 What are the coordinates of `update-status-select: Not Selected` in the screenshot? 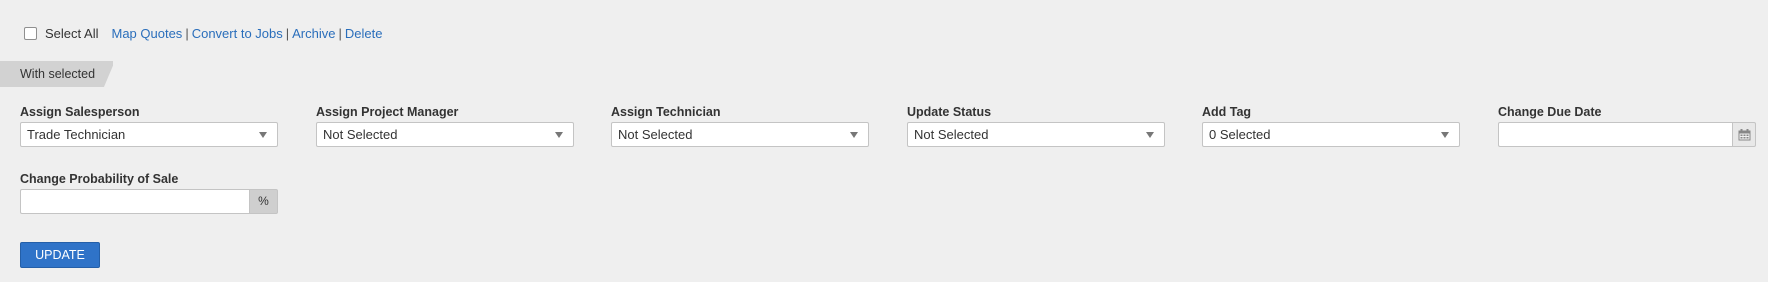 It's located at (1036, 134).